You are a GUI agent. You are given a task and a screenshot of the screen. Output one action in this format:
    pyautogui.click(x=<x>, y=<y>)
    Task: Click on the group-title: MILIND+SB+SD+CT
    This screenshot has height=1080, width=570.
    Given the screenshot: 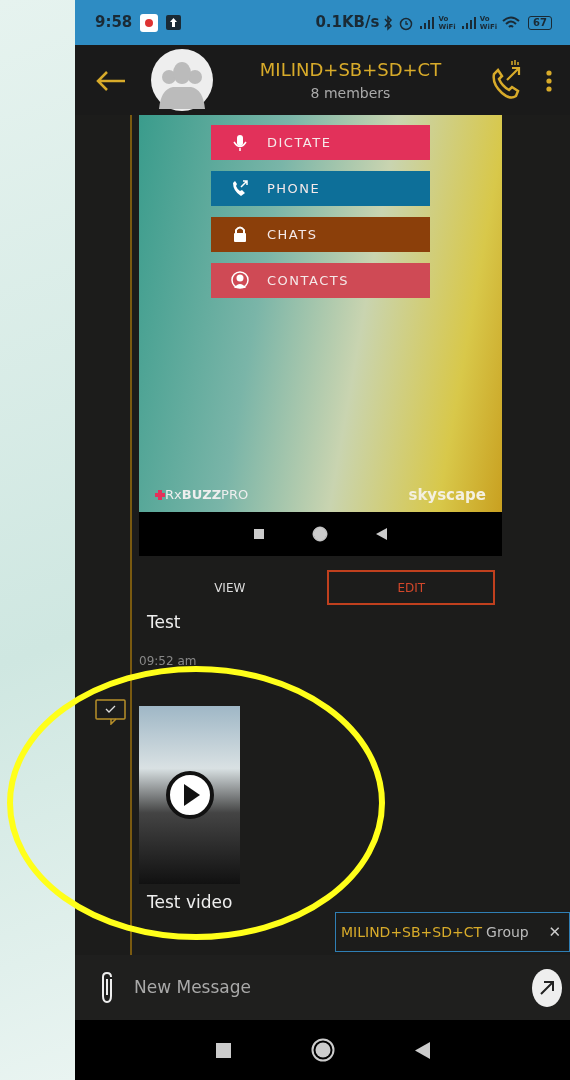 What is the action you would take?
    pyautogui.click(x=350, y=70)
    